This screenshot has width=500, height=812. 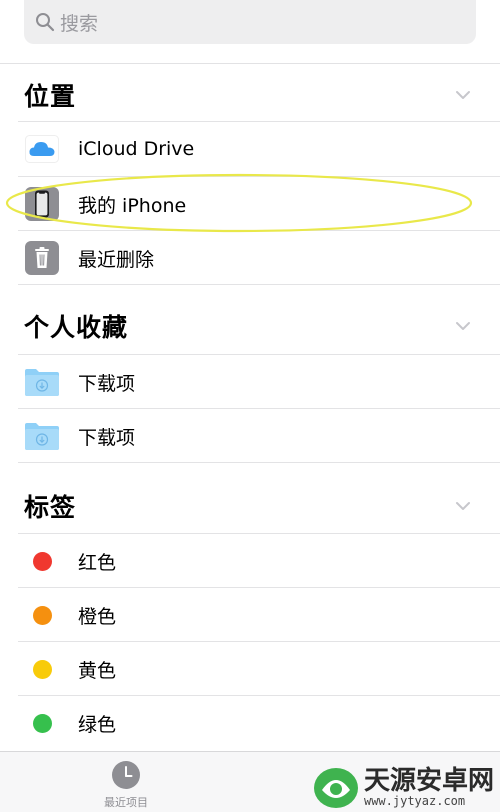 What do you see at coordinates (250, 326) in the screenshot?
I see `section-header-favorites: 个人收藏` at bounding box center [250, 326].